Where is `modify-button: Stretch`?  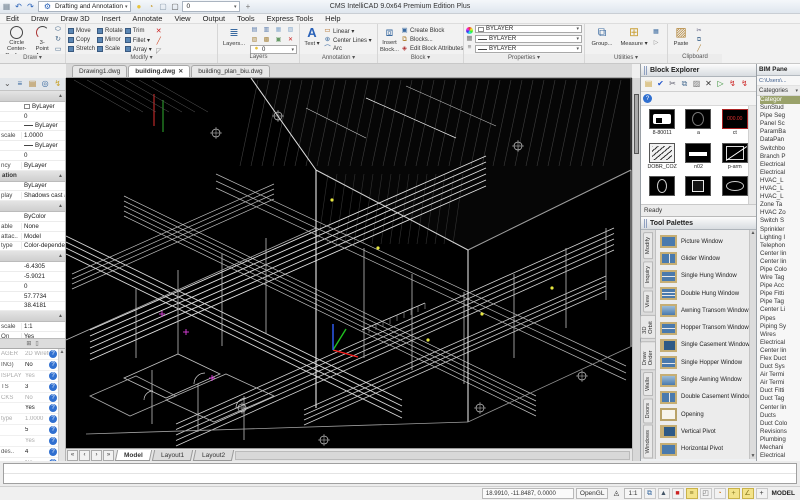
modify-button: Stretch is located at coordinates (81, 49).